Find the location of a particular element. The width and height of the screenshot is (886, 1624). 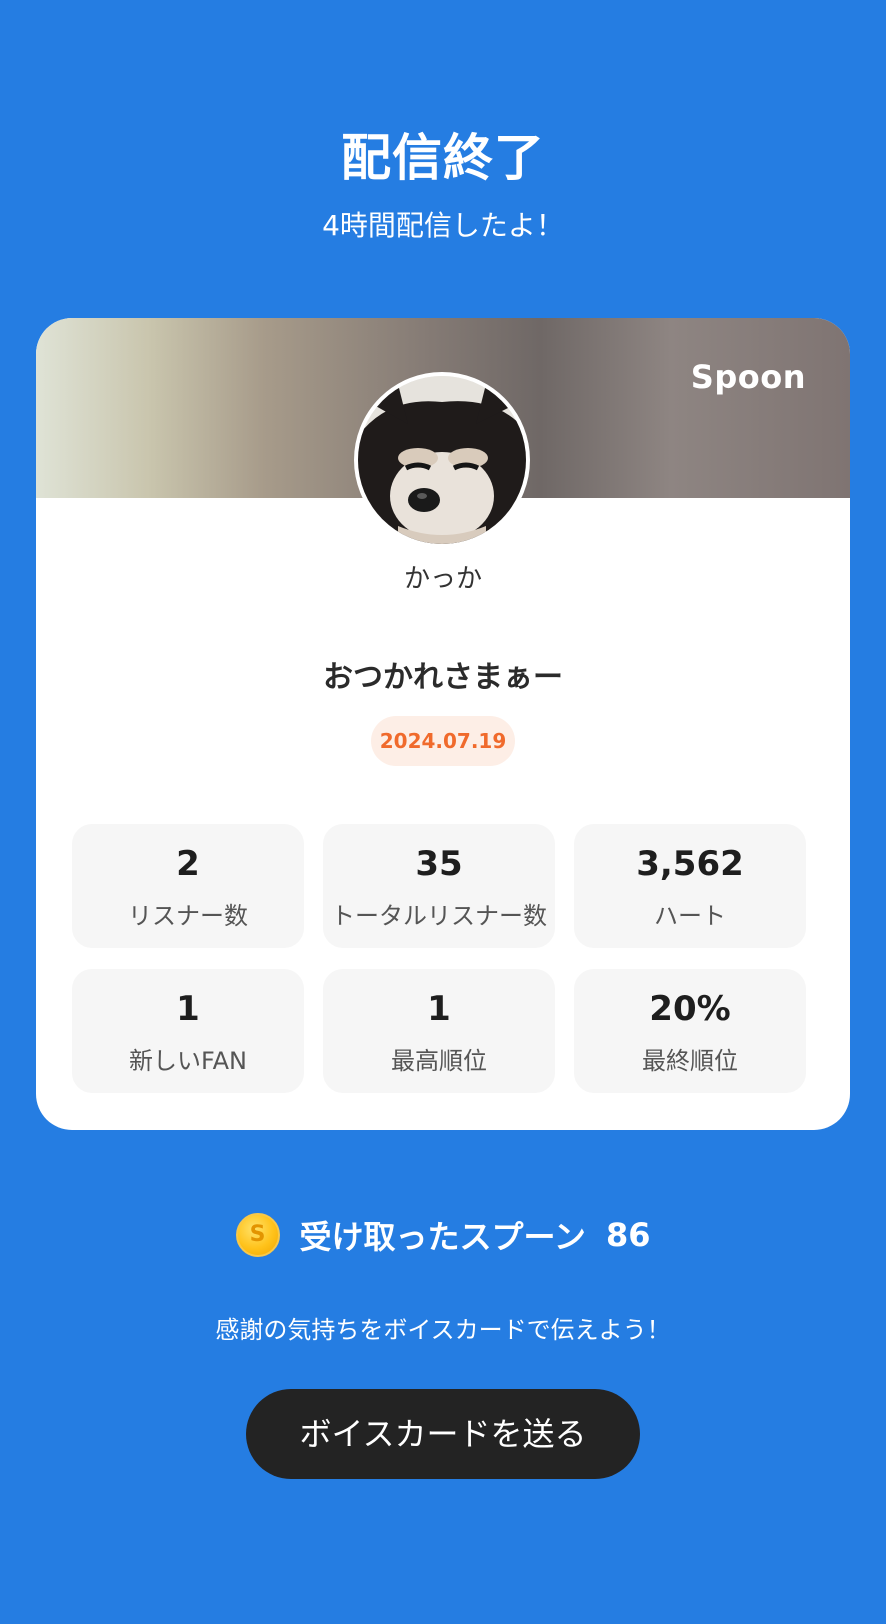

date-badge: 2024.07.19 is located at coordinates (443, 741).